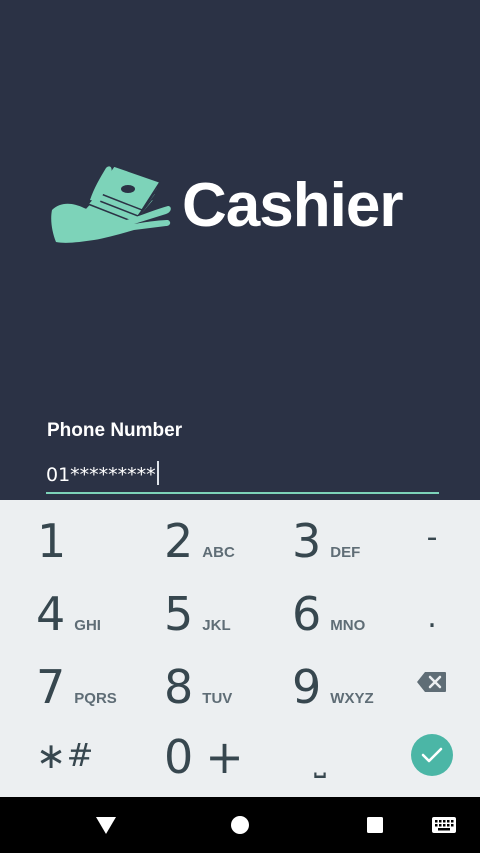  I want to click on key-1: 1, so click(51, 541).